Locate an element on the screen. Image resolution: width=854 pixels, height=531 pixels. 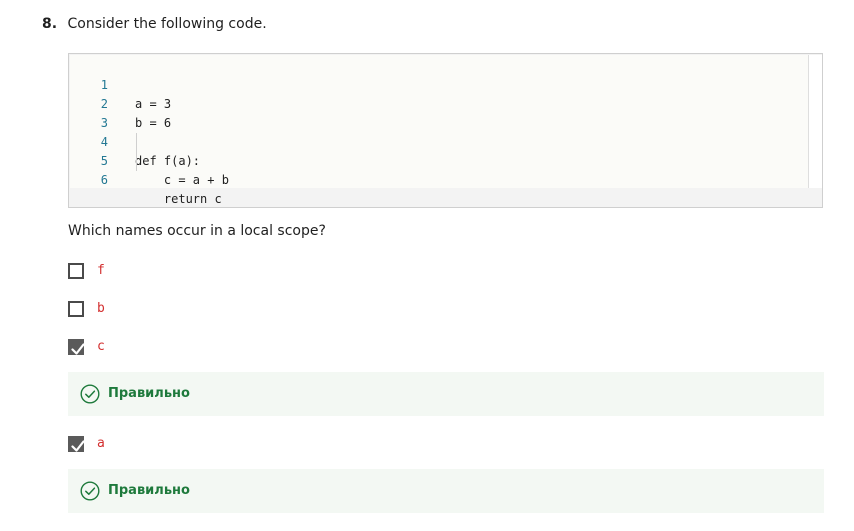
indent-guide is located at coordinates (136, 152).